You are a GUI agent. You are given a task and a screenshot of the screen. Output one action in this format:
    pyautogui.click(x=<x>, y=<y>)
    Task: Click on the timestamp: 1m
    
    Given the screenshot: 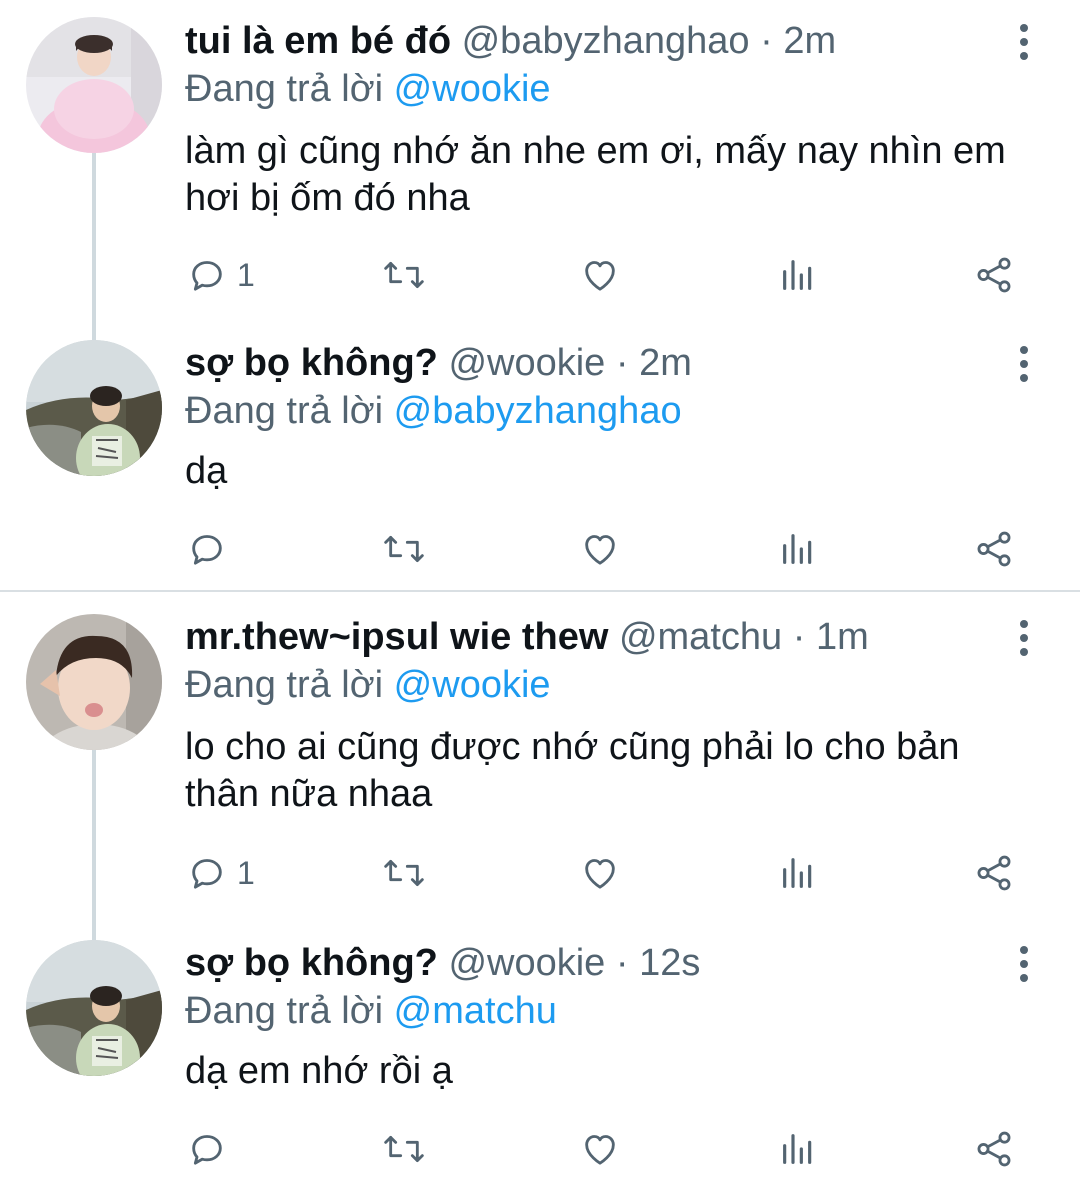 What is the action you would take?
    pyautogui.click(x=842, y=637)
    